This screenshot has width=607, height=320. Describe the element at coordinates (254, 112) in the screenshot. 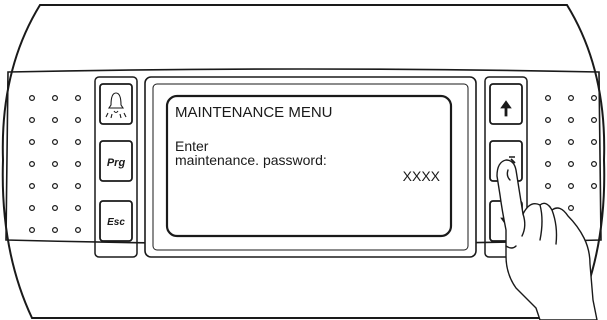

I see `menu-title: MAINTENANCE MENU` at that location.